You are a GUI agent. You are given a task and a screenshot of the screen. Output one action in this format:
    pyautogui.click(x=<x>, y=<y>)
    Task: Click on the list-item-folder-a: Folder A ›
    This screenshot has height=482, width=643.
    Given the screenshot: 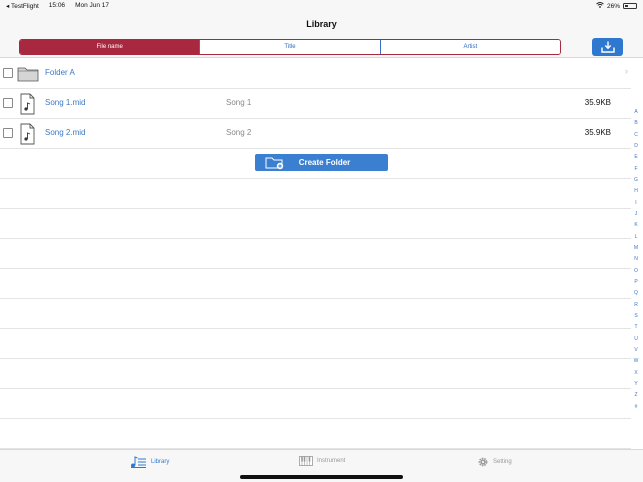 What is the action you would take?
    pyautogui.click(x=315, y=74)
    